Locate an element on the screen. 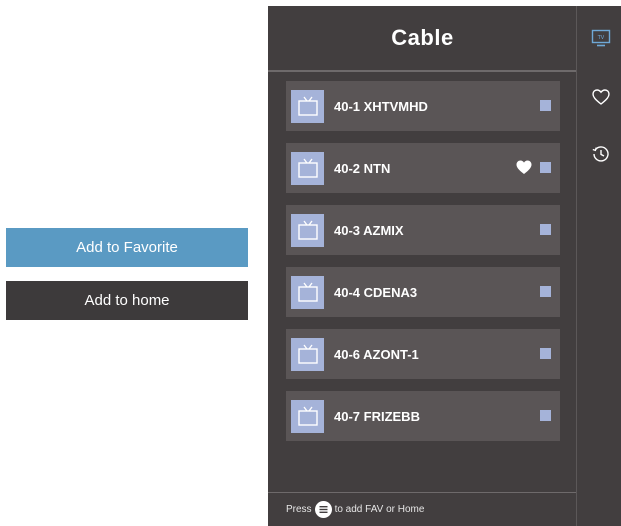 The height and width of the screenshot is (526, 621). footer-action-text: to add FAV or Home is located at coordinates (379, 509).